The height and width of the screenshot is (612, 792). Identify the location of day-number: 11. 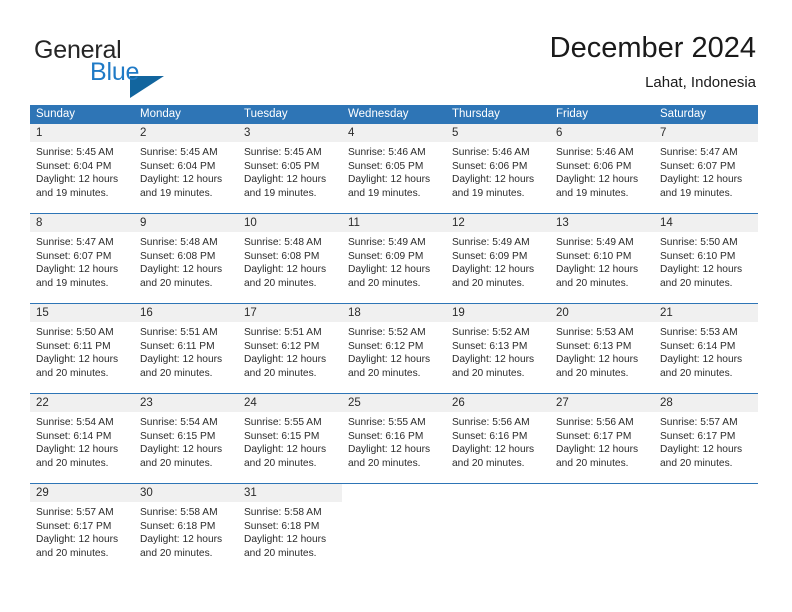
(354, 223).